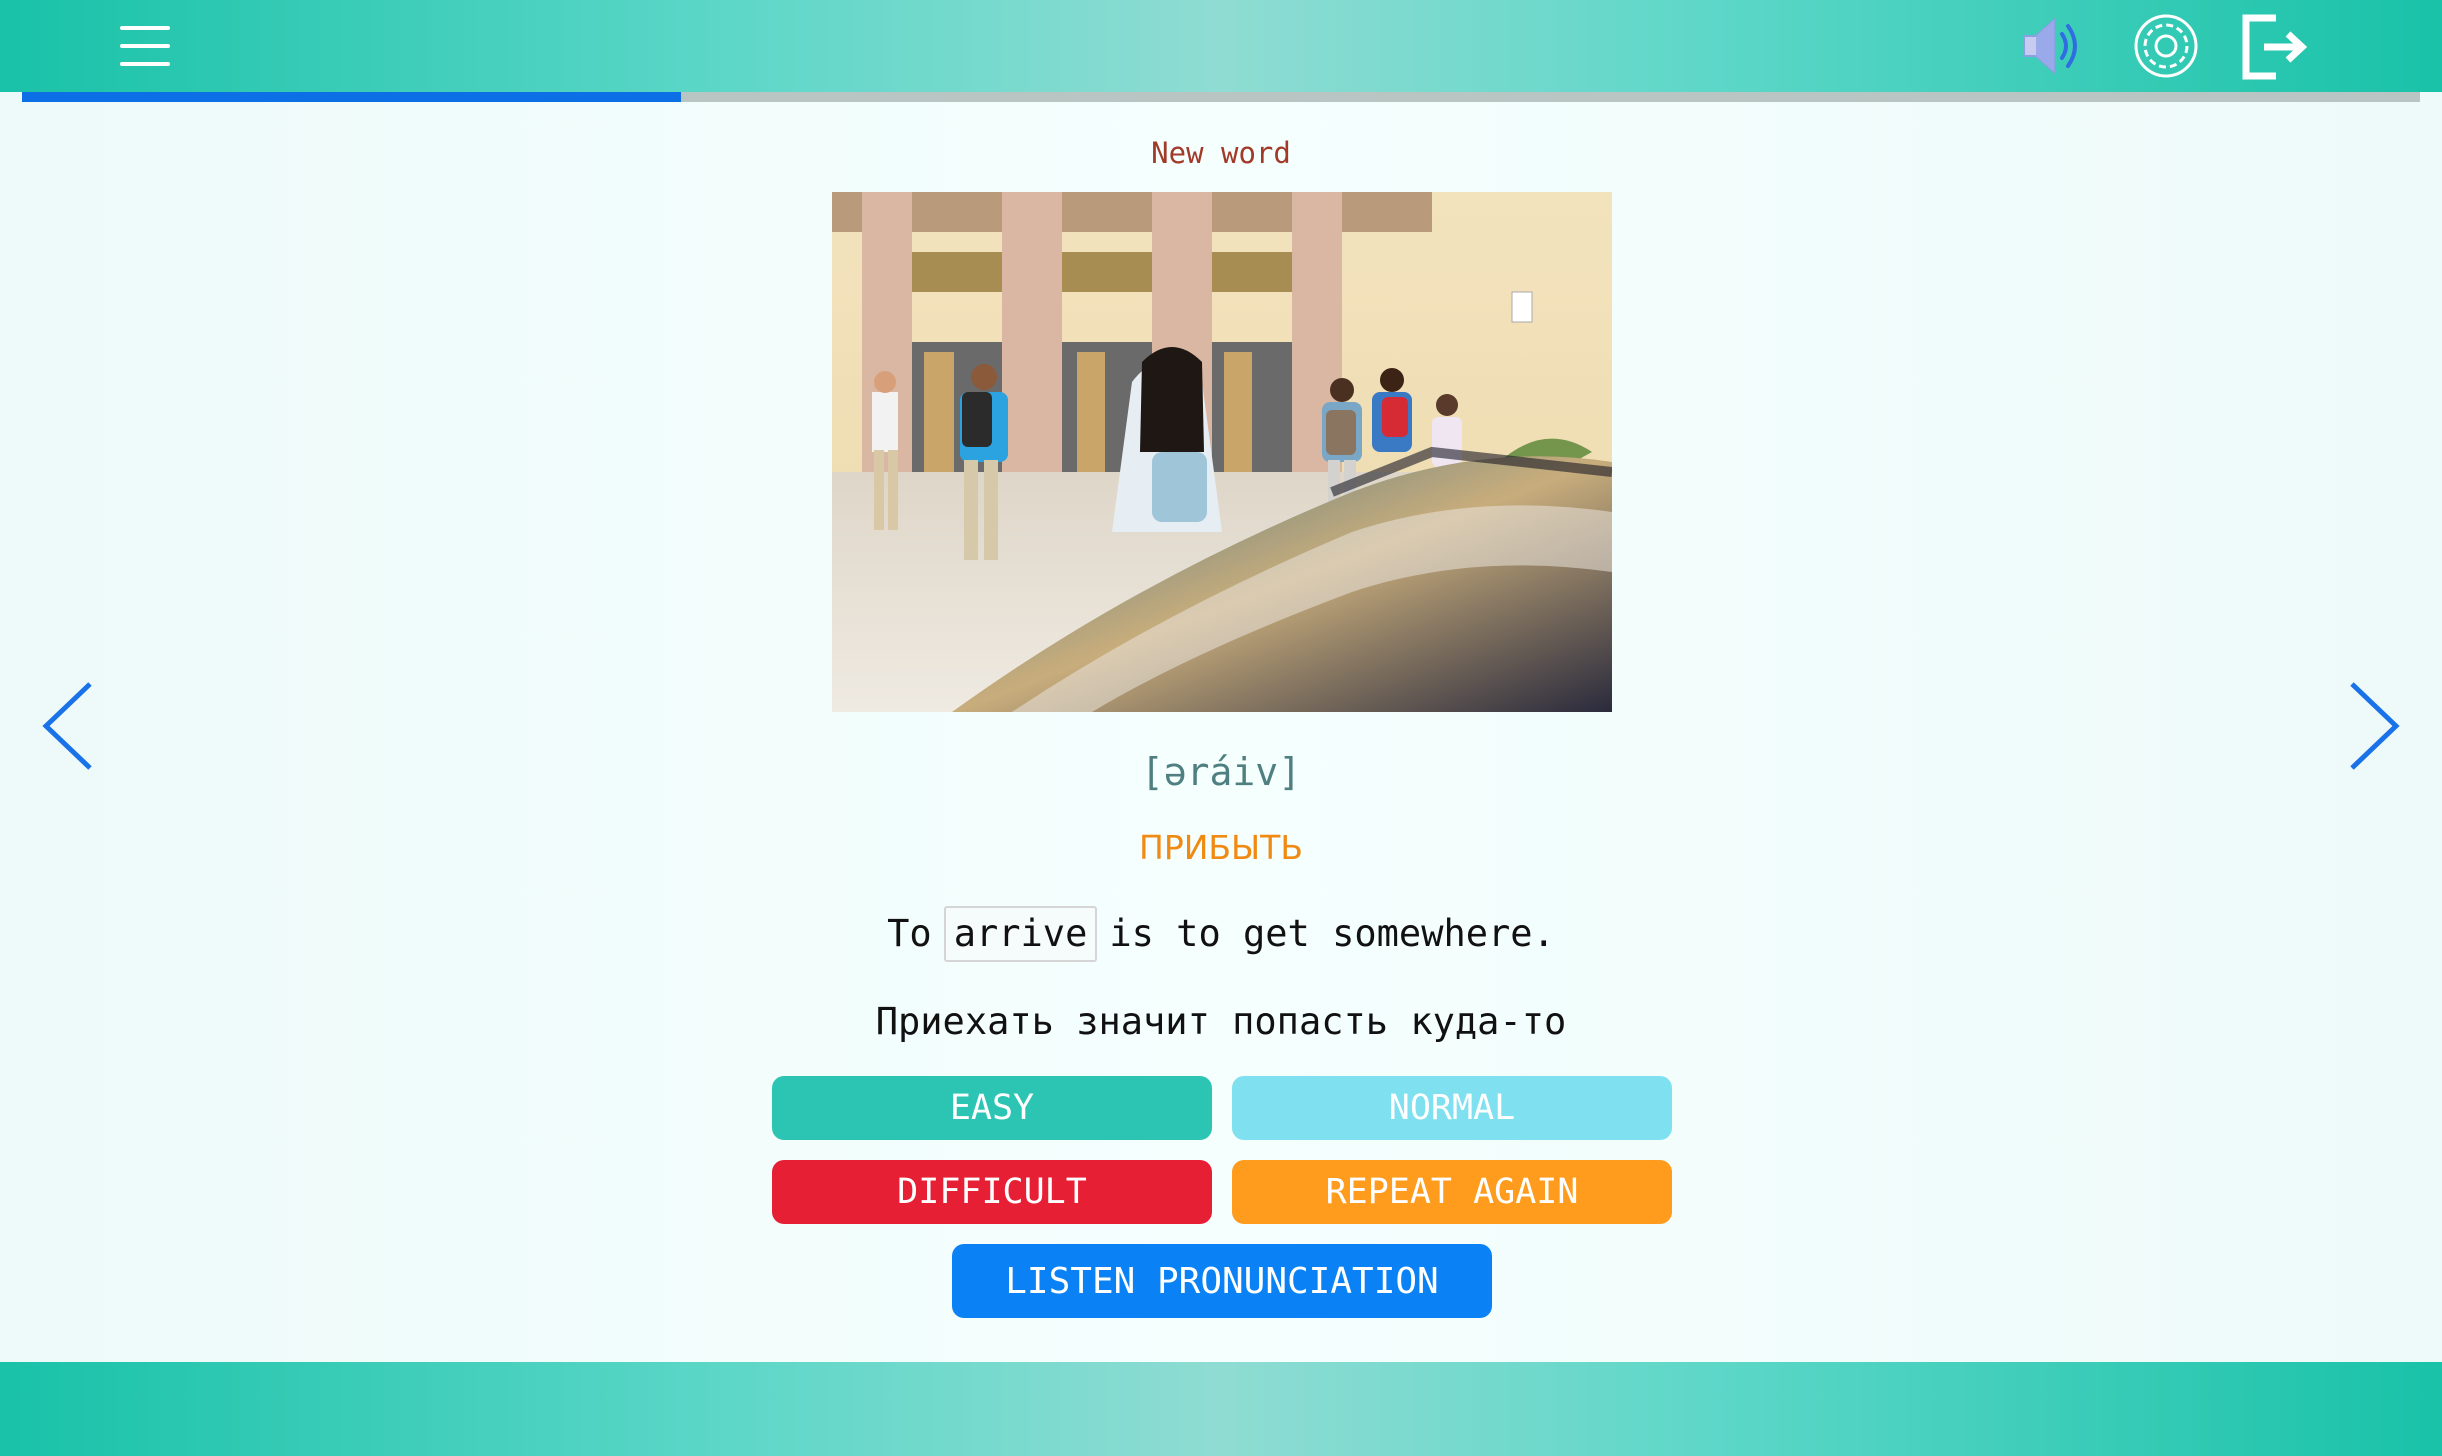 This screenshot has width=2442, height=1456. What do you see at coordinates (352, 97) in the screenshot?
I see `progress-fill` at bounding box center [352, 97].